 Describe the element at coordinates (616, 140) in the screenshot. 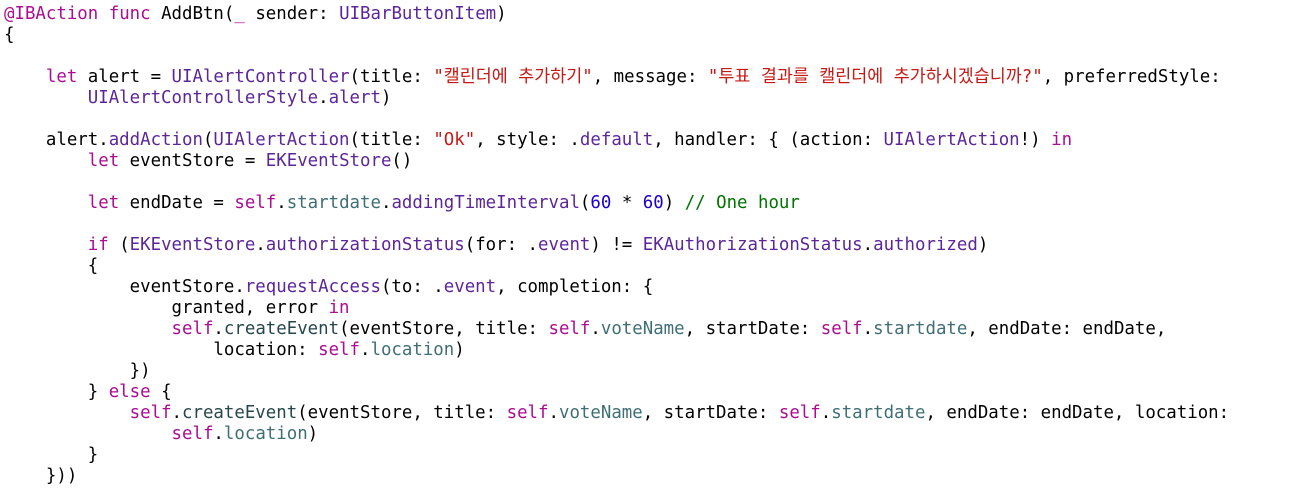

I see `code-token-type: default` at that location.